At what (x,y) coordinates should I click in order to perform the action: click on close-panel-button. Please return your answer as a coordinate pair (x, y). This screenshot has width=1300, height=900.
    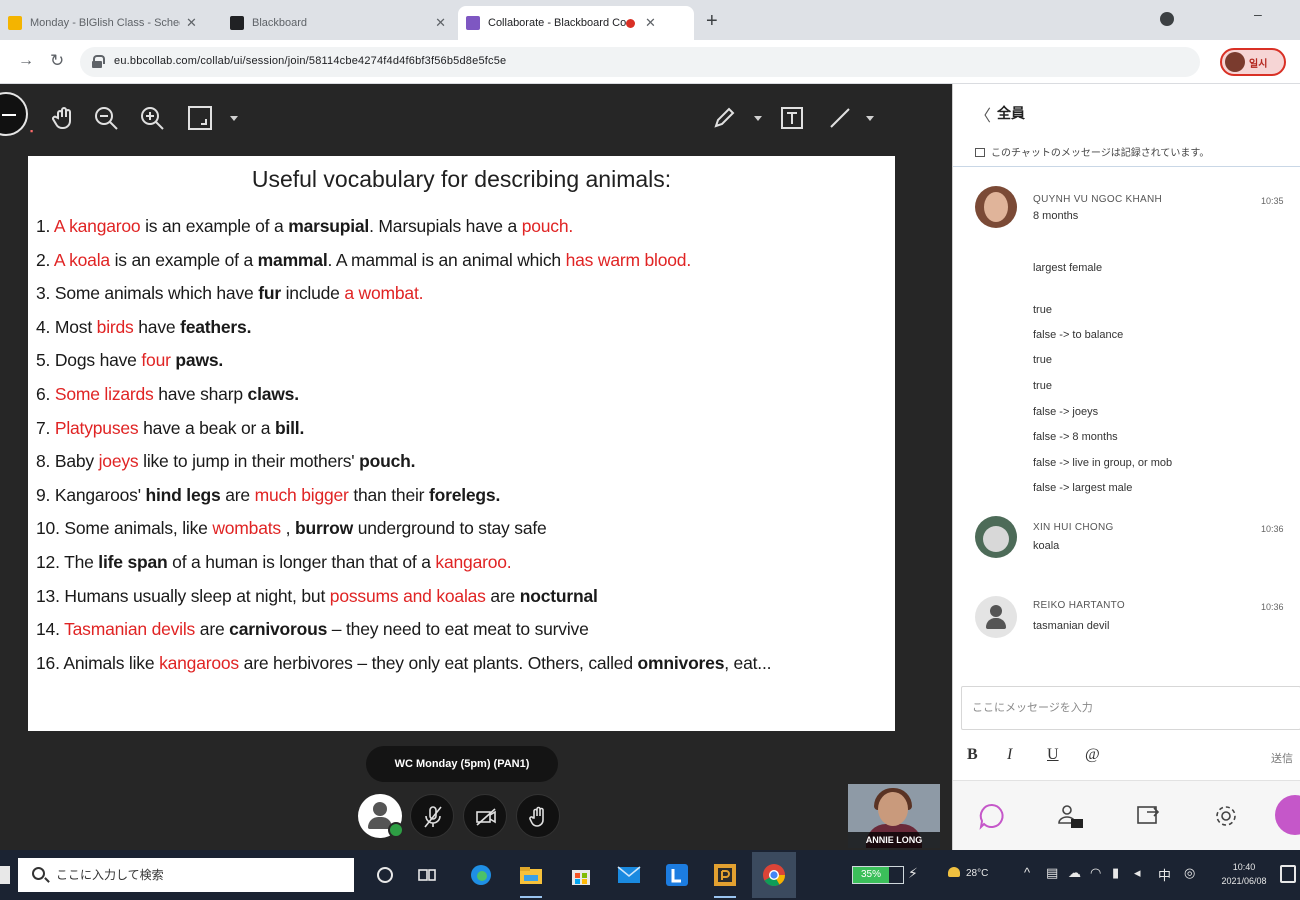
    Looking at the image, I should click on (1287, 815).